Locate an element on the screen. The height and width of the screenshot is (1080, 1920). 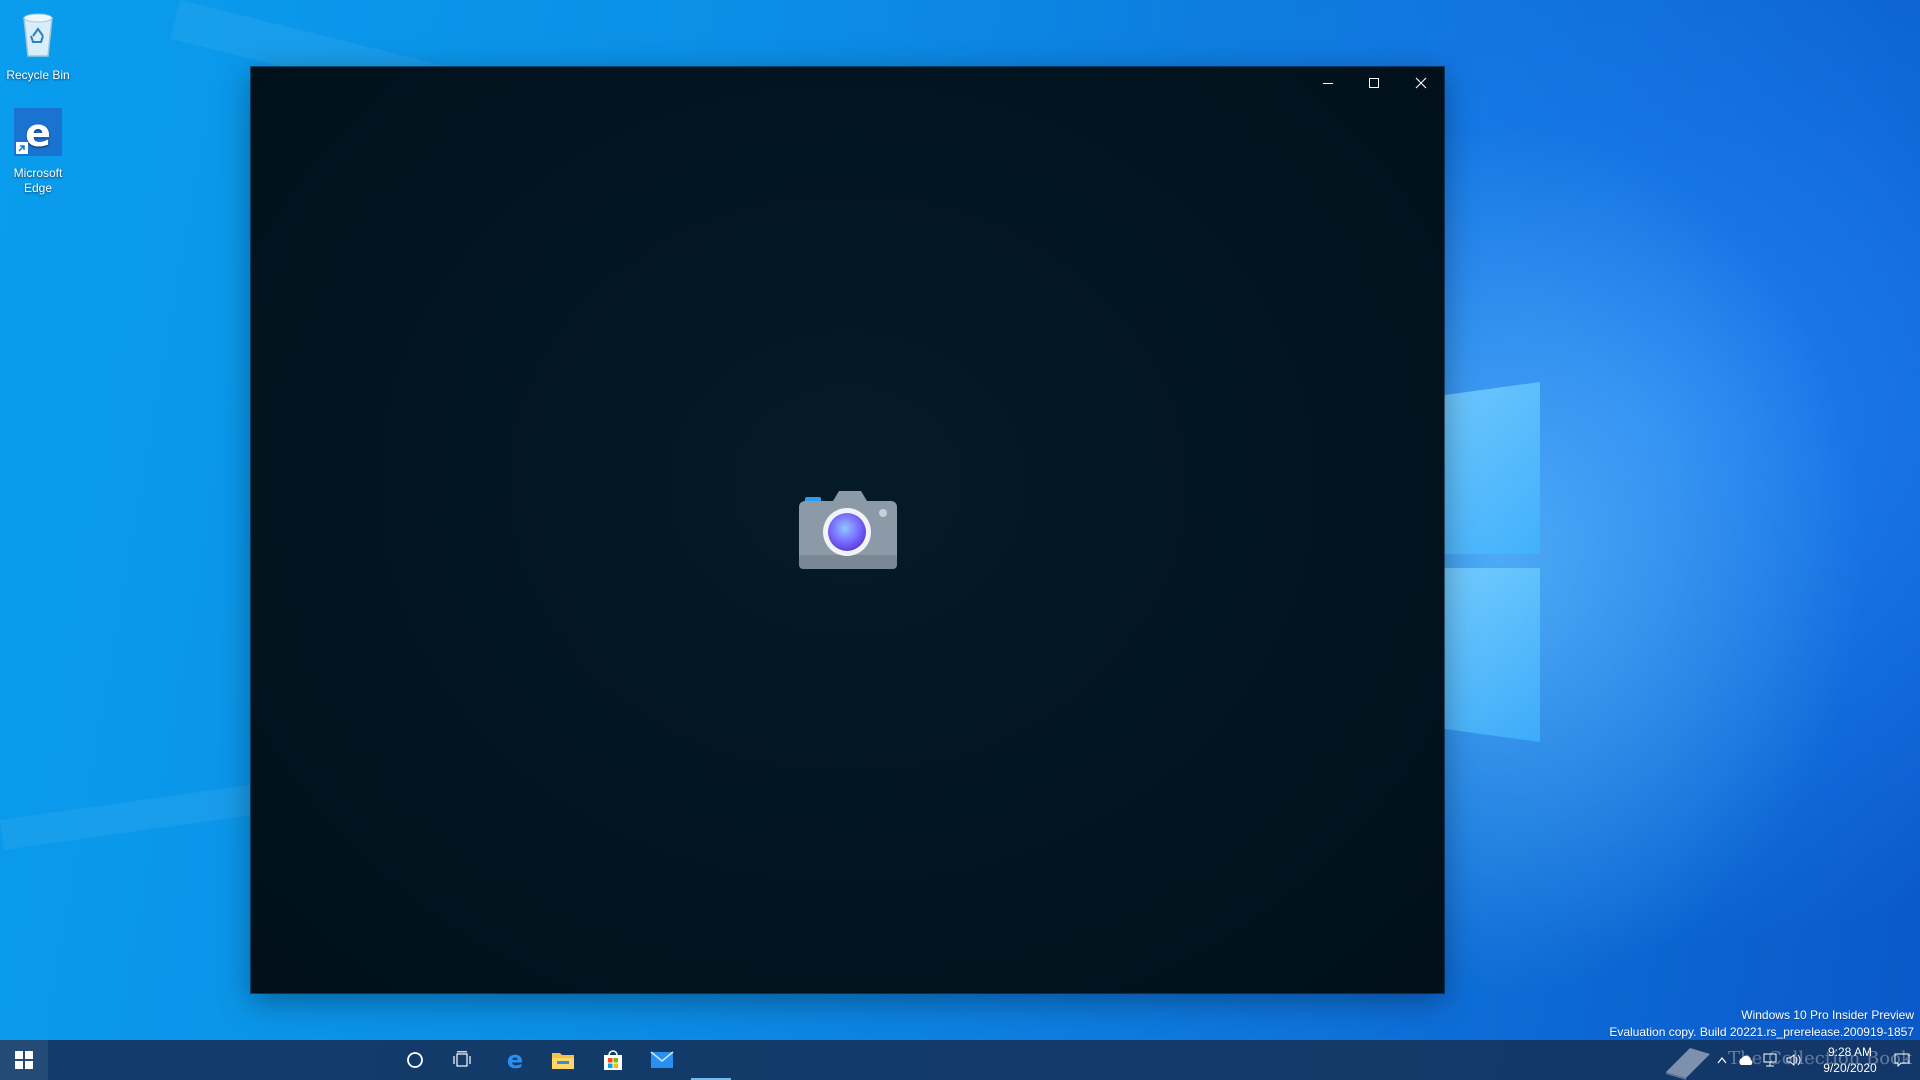
file-explorer-button is located at coordinates (563, 1060).